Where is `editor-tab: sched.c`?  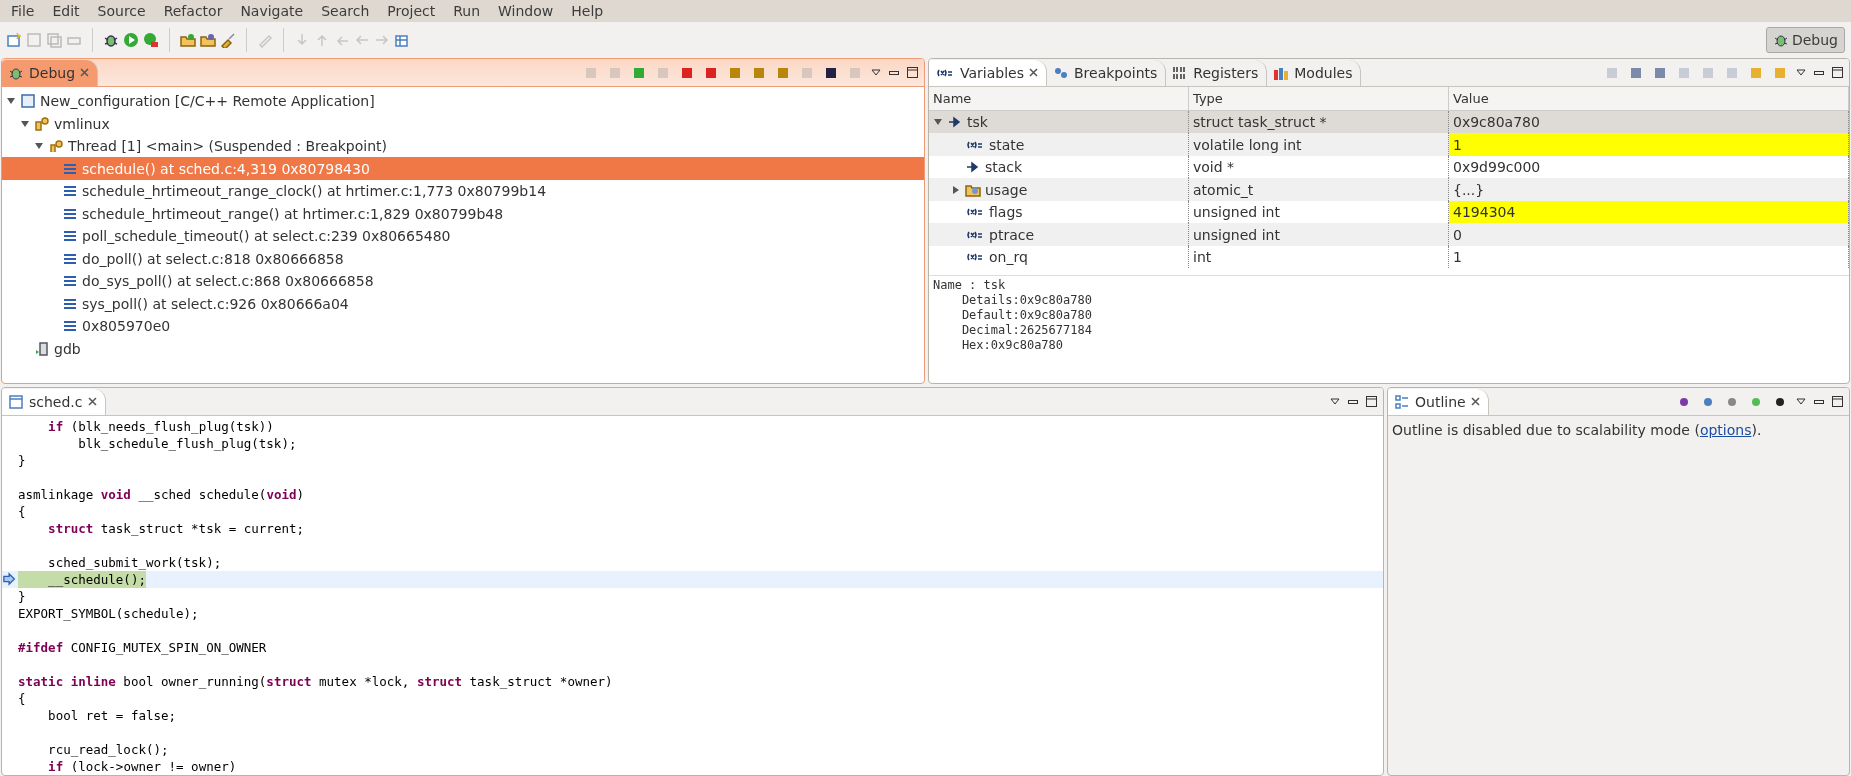 editor-tab: sched.c is located at coordinates (54, 401).